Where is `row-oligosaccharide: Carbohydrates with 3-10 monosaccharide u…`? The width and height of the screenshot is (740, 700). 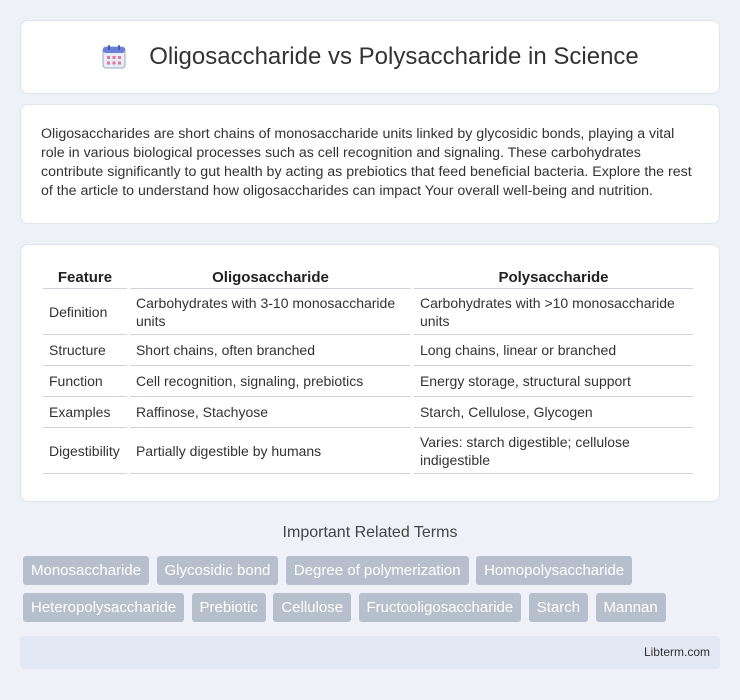
row-oligosaccharide: Carbohydrates with 3-10 monosaccharide u… is located at coordinates (270, 312).